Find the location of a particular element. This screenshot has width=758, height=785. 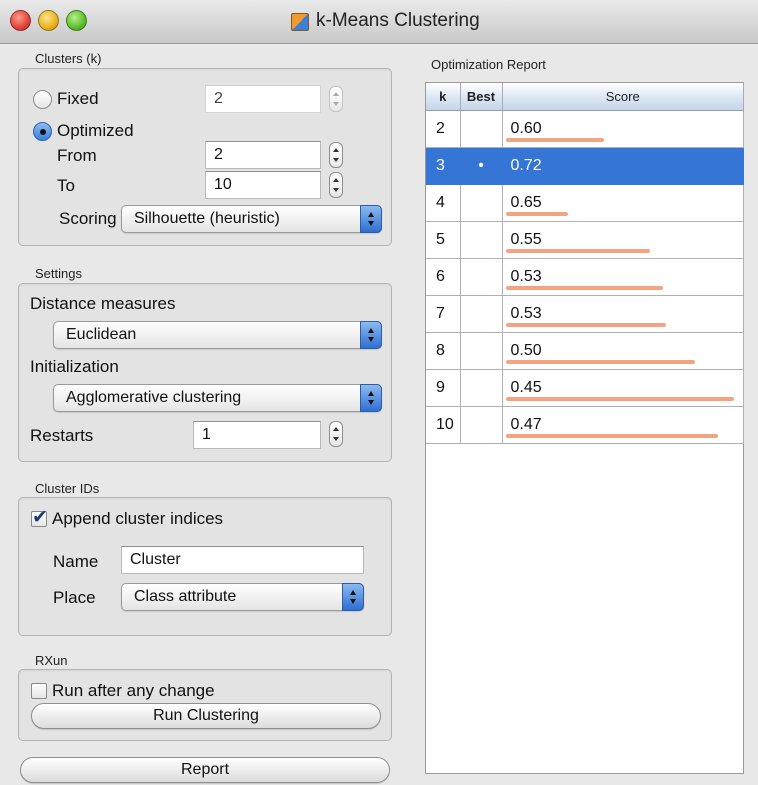

scoring-value: Silhouette (heuristic) is located at coordinates (207, 218).